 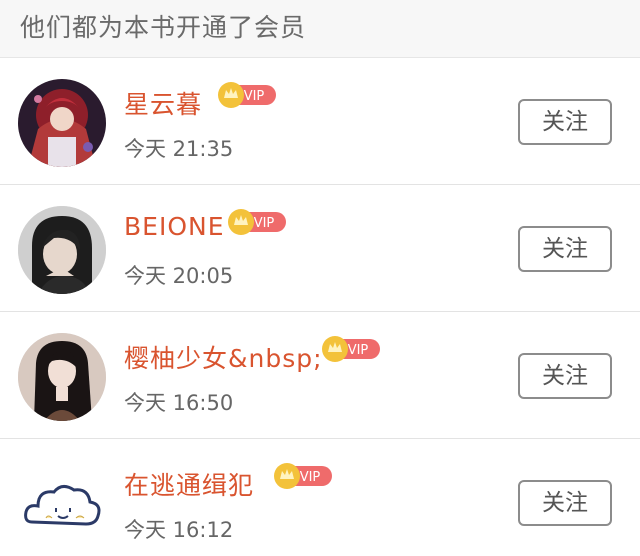 What do you see at coordinates (179, 530) in the screenshot?
I see `timestamp: 今天 16:12` at bounding box center [179, 530].